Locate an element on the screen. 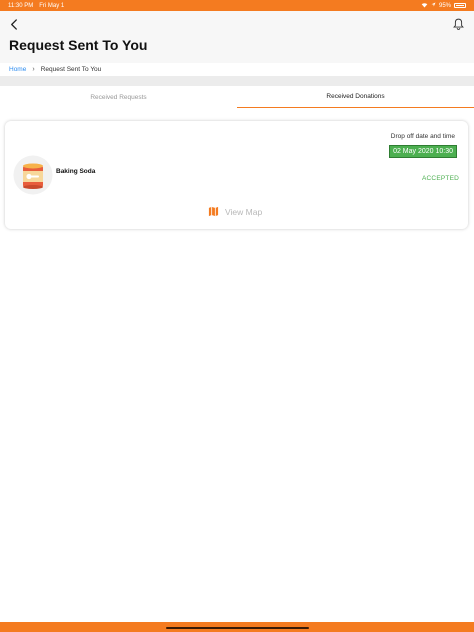  home-indicator is located at coordinates (237, 628).